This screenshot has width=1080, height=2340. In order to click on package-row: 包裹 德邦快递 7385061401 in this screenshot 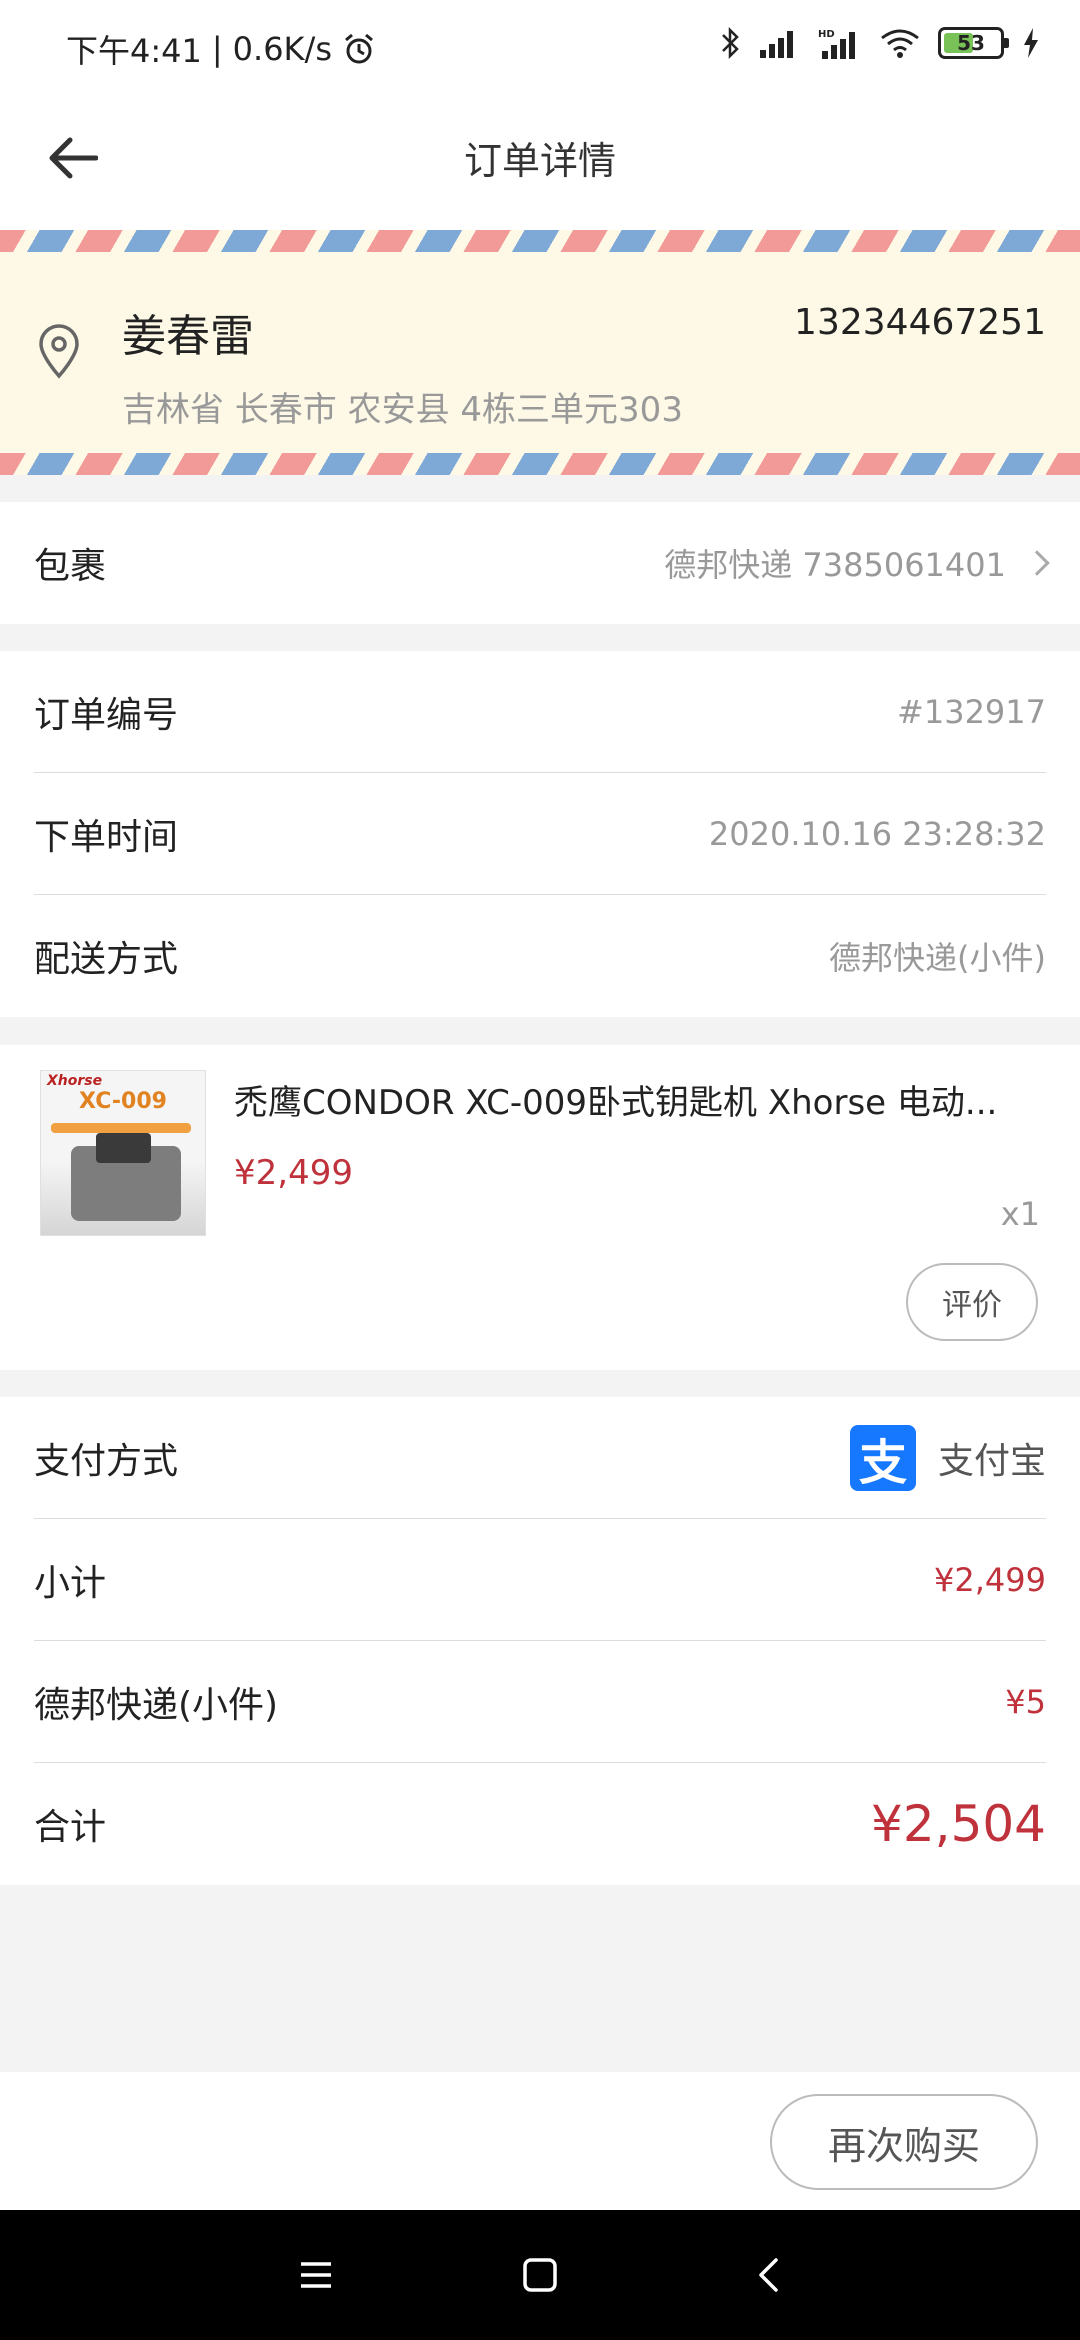, I will do `click(542, 563)`.